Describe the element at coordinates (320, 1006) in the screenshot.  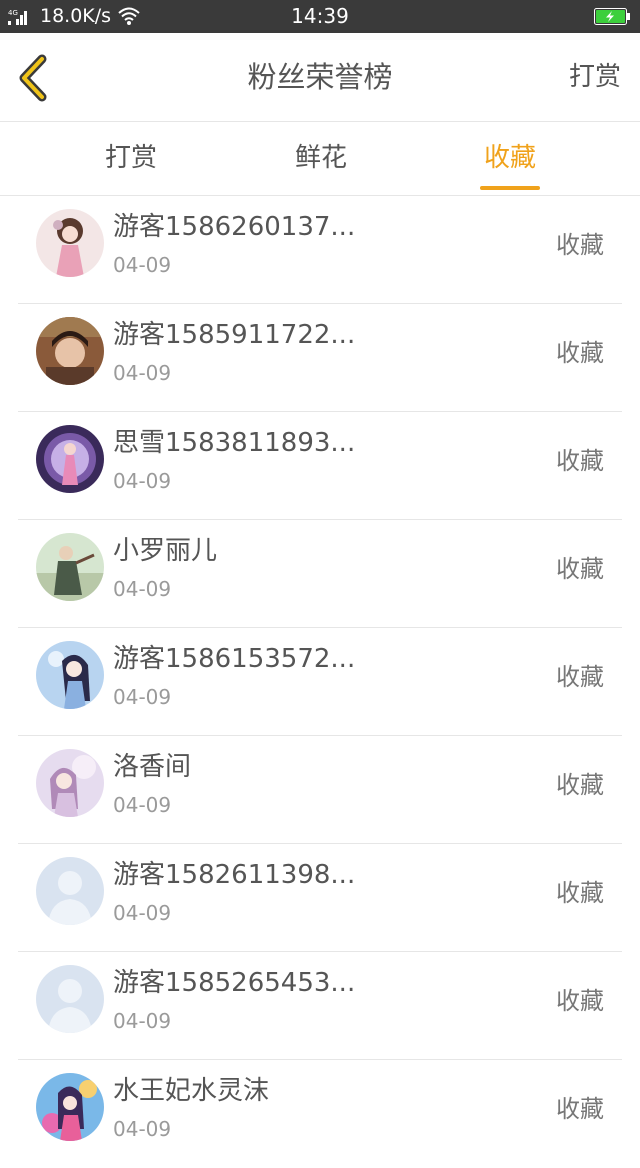
I see `list-item: 游客1585265453... 04-09 收藏` at that location.